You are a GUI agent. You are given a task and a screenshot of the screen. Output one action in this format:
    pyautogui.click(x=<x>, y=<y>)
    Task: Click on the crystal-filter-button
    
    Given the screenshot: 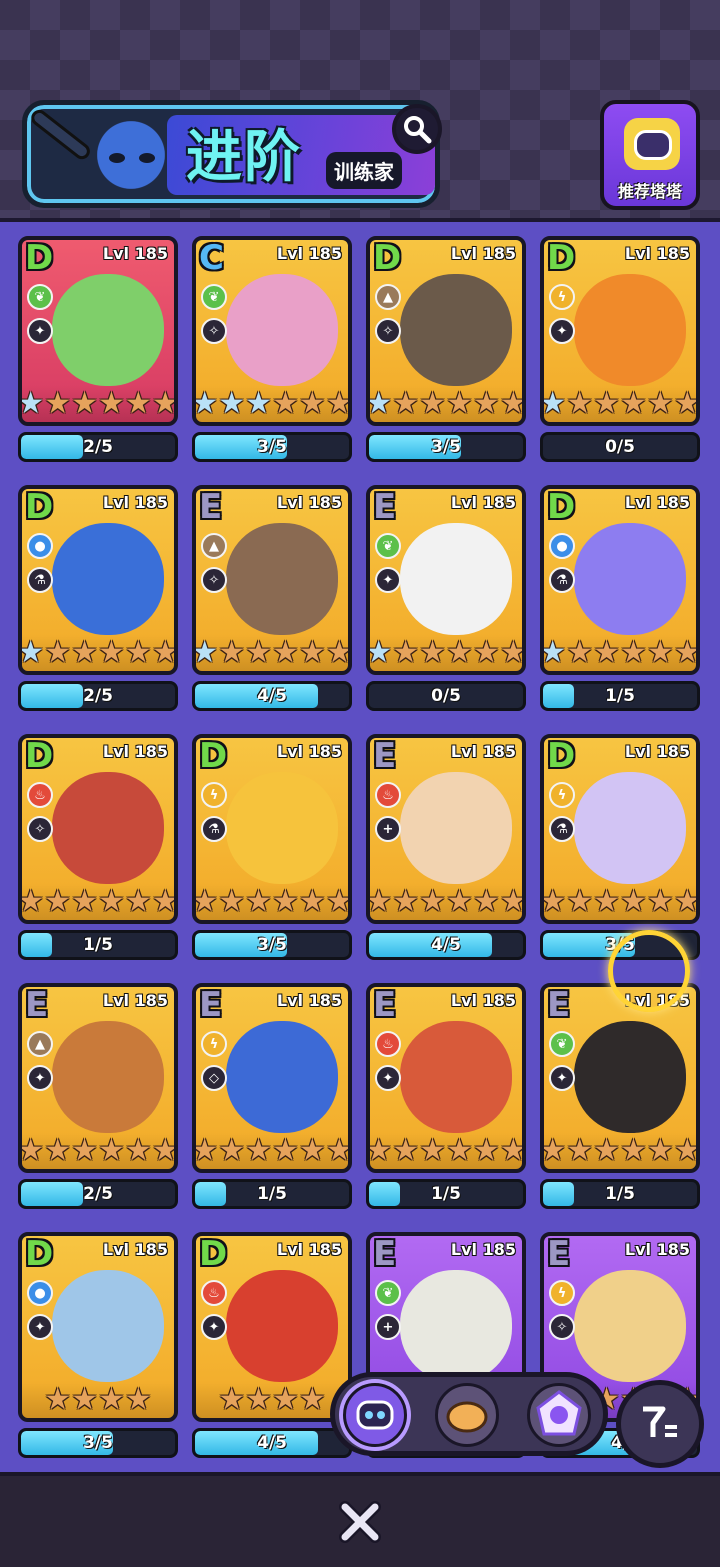 What is the action you would take?
    pyautogui.click(x=559, y=1415)
    